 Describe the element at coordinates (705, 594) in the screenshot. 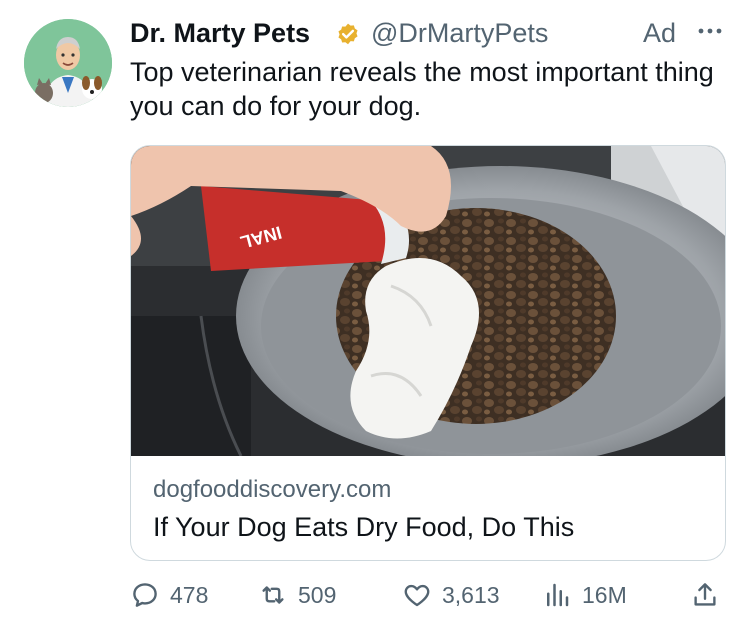

I see `share-icon` at that location.